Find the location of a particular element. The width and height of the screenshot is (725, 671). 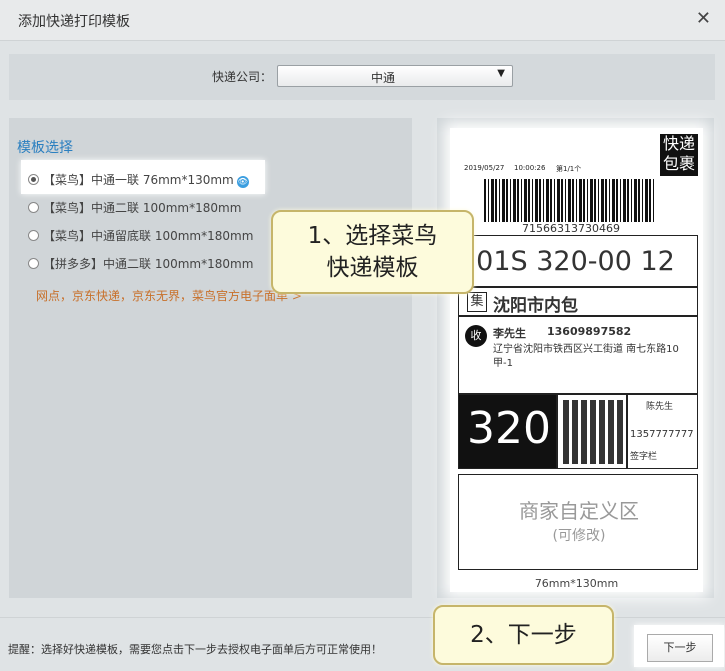

sender-name: 陈先生 is located at coordinates (660, 407).